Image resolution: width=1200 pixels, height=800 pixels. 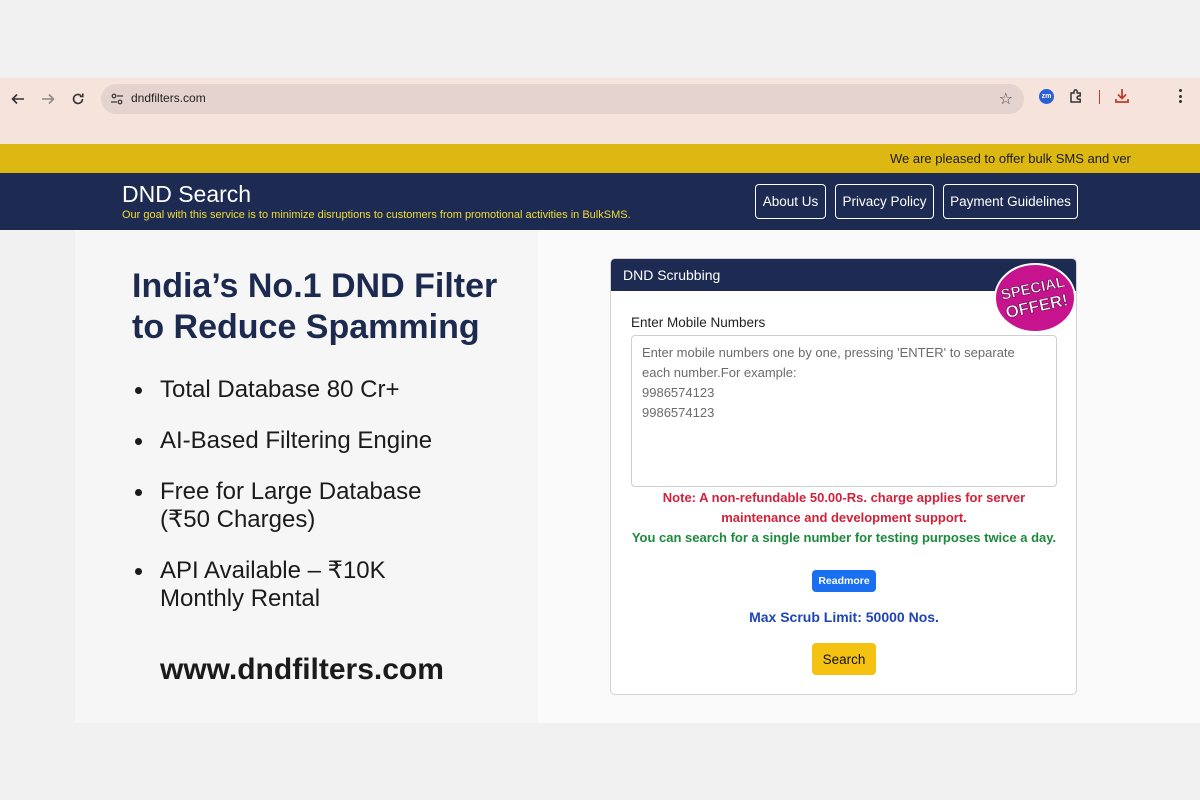 What do you see at coordinates (1180, 96) in the screenshot?
I see `kebab-menu-icon` at bounding box center [1180, 96].